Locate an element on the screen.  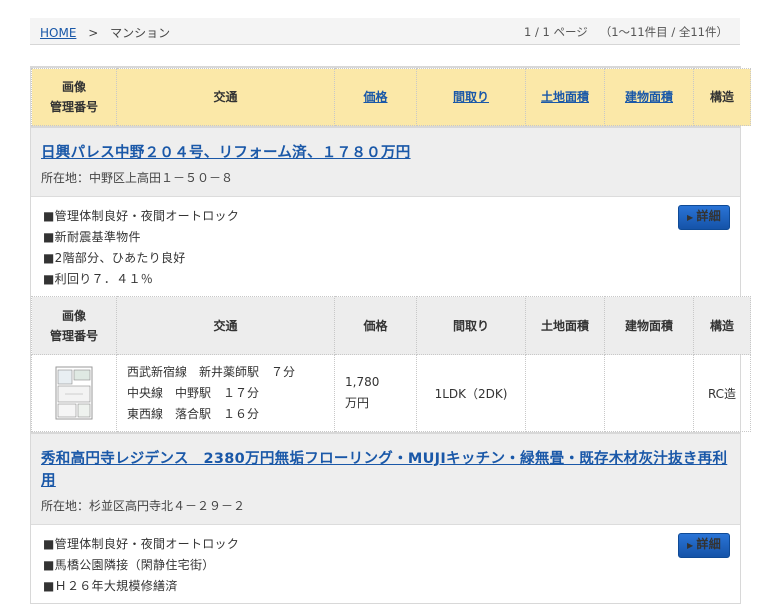
floorplan-image is located at coordinates (74, 393).